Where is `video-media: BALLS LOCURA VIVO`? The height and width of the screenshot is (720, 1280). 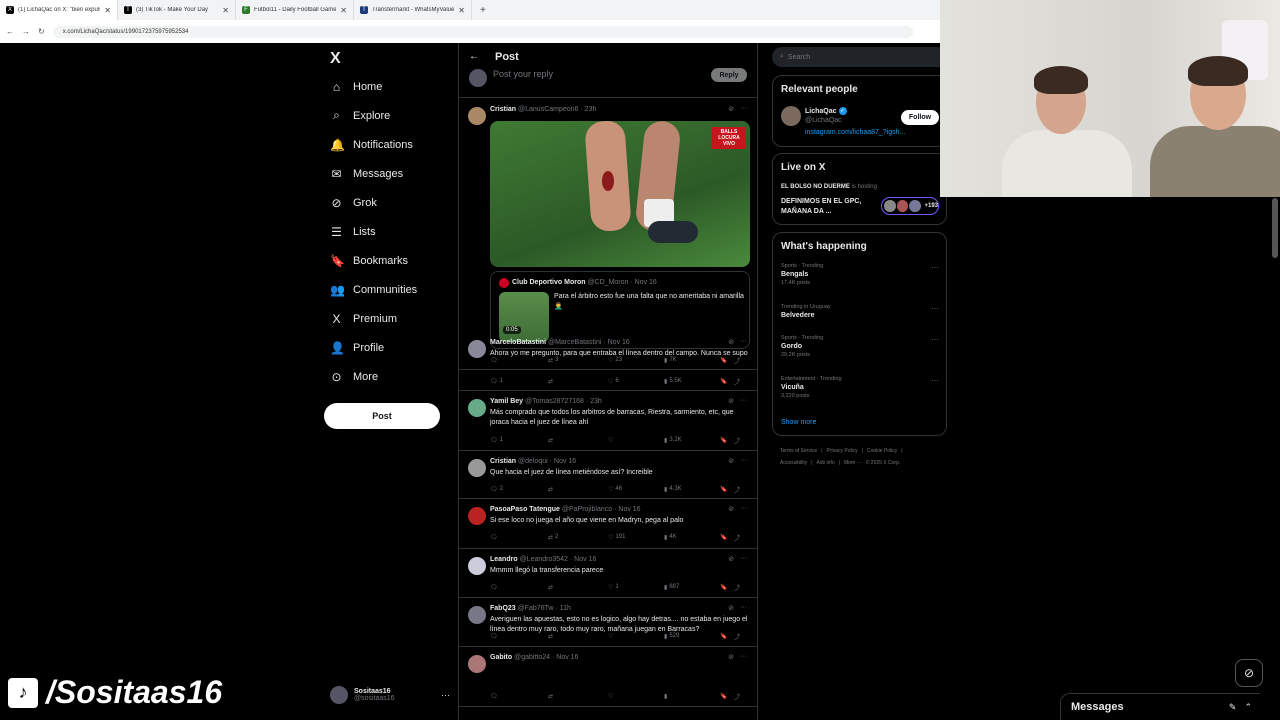 video-media: BALLS LOCURA VIVO is located at coordinates (620, 194).